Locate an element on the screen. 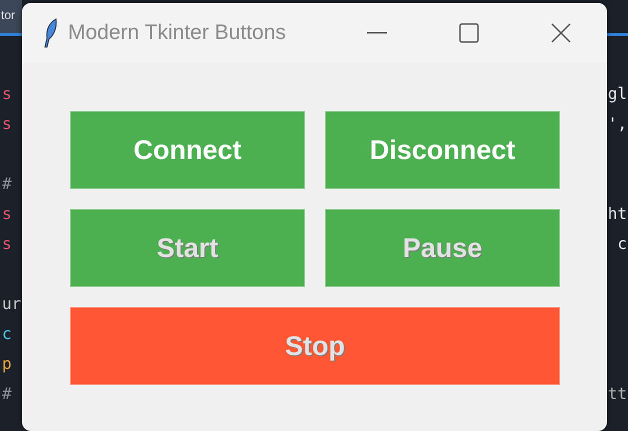  code-text: p is located at coordinates (6, 363).